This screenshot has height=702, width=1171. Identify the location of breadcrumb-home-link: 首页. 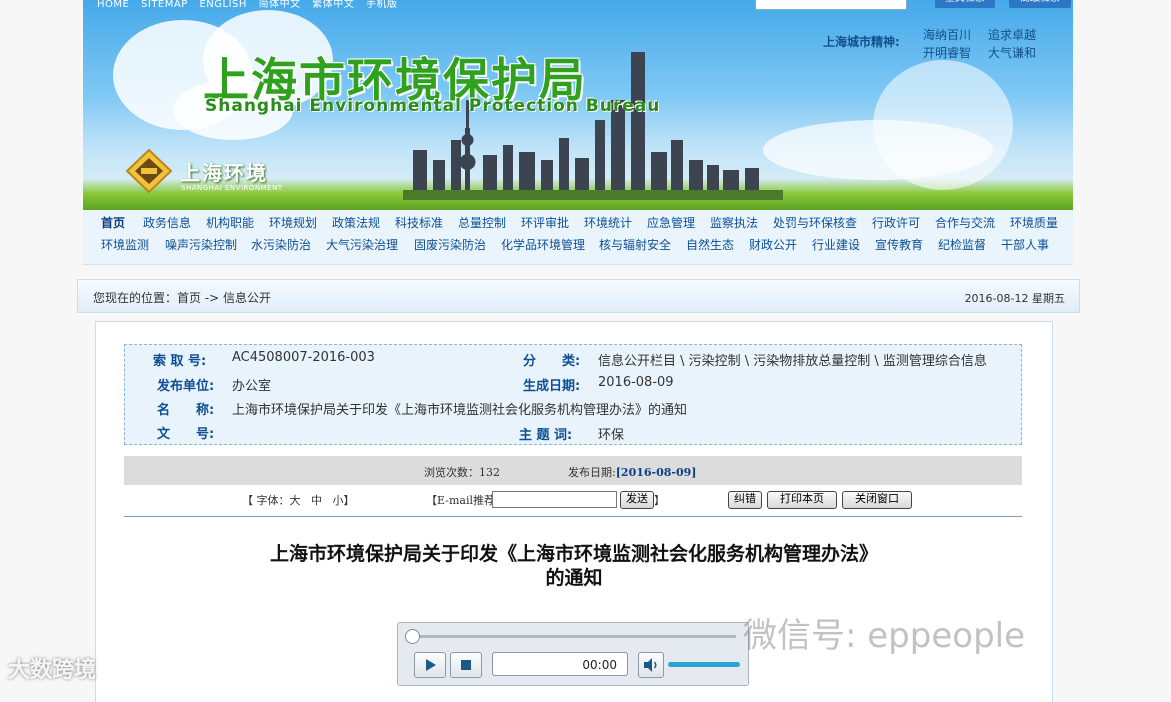
(189, 298).